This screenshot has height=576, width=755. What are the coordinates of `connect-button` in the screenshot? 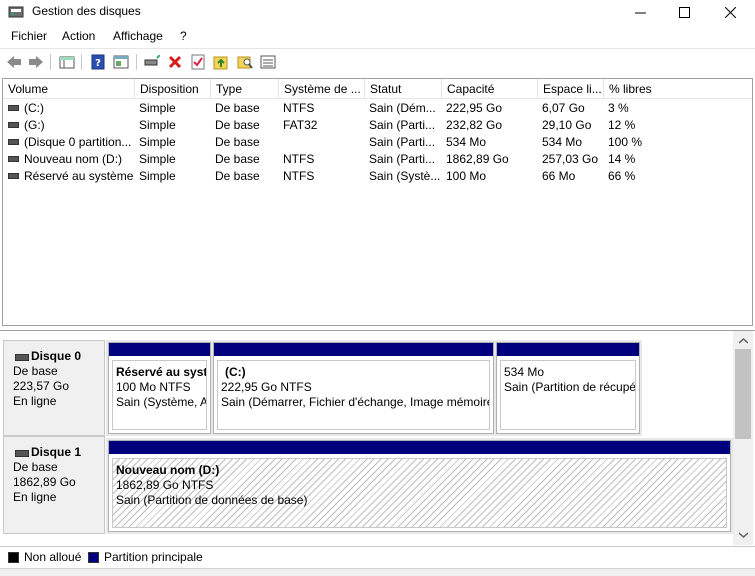 It's located at (152, 62).